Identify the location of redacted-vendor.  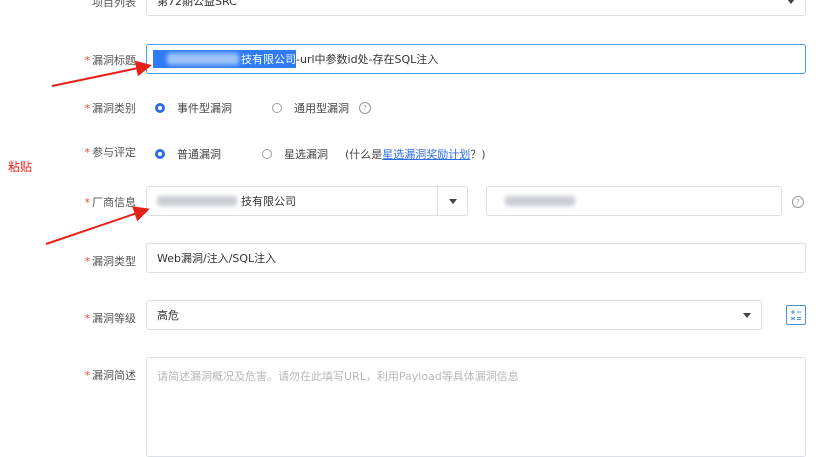
(197, 201).